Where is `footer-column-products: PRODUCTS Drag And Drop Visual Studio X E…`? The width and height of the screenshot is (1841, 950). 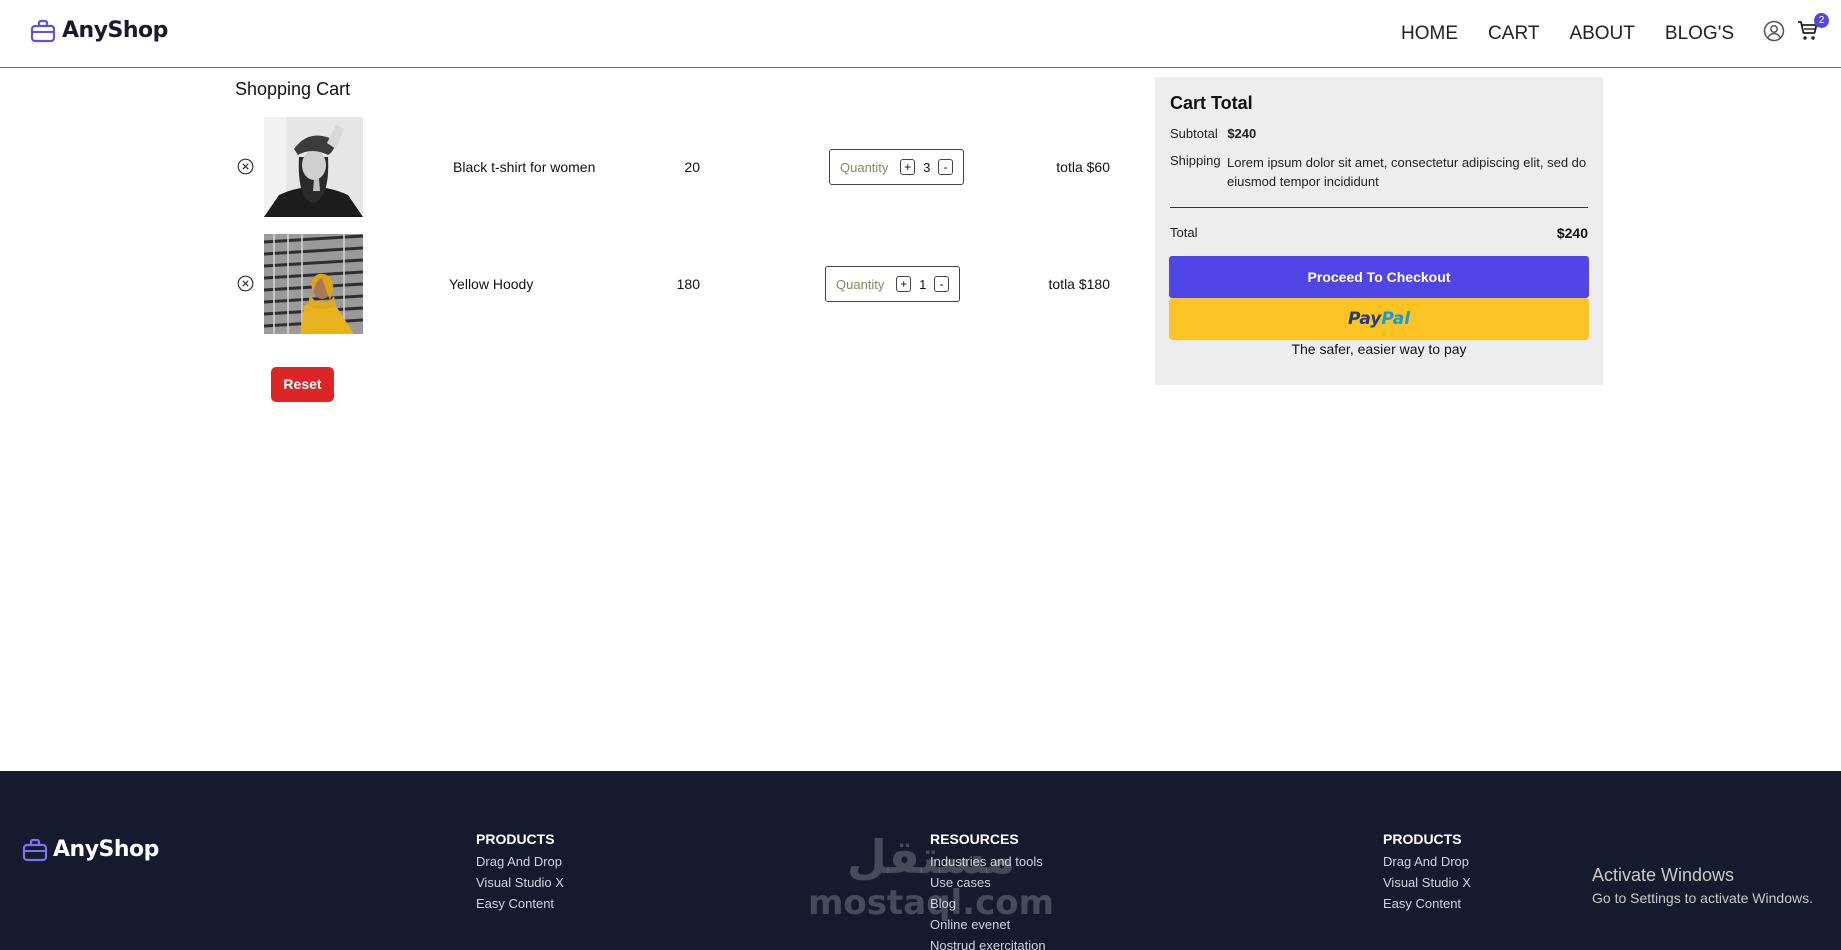 footer-column-products: PRODUCTS Drag And Drop Visual Studio X E… is located at coordinates (520, 874).